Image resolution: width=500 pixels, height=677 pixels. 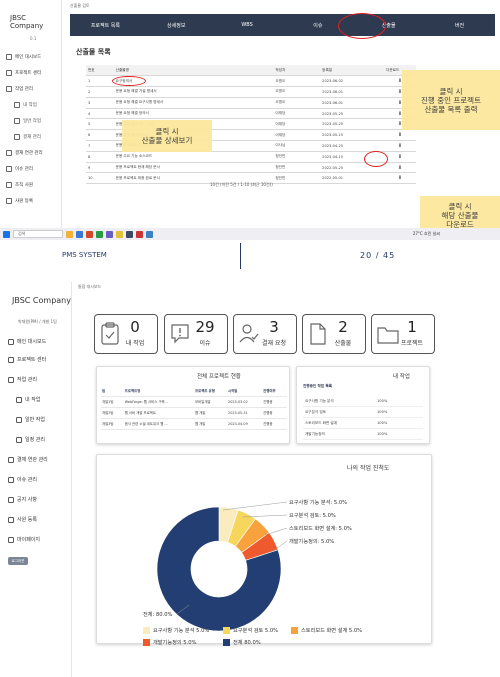 I want to click on sidebar-item-task: 작업 관리, so click(x=22, y=379).